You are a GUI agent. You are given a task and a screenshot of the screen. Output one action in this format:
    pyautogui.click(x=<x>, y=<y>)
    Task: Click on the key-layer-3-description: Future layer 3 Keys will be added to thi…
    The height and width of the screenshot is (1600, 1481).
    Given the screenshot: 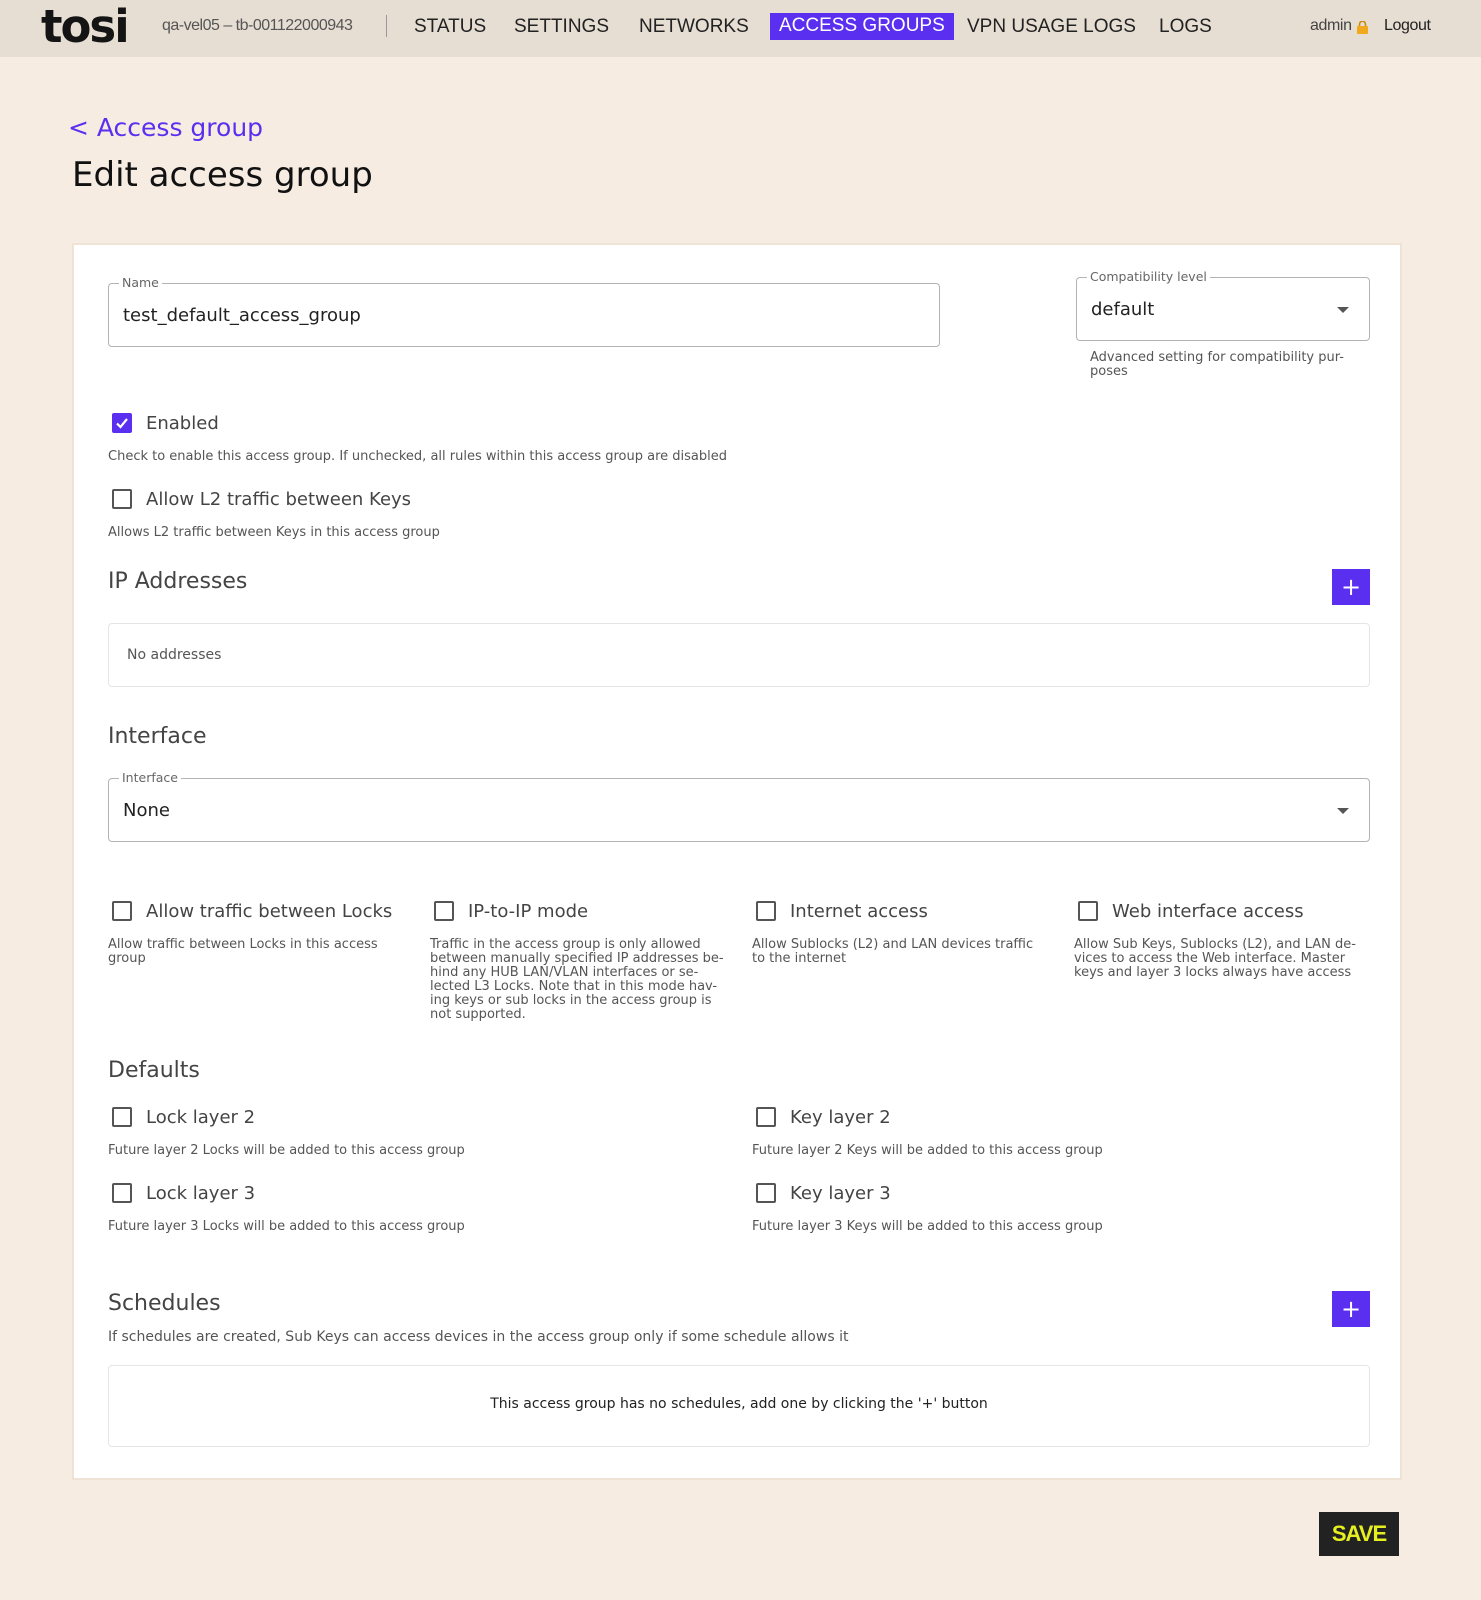 What is the action you would take?
    pyautogui.click(x=927, y=1226)
    